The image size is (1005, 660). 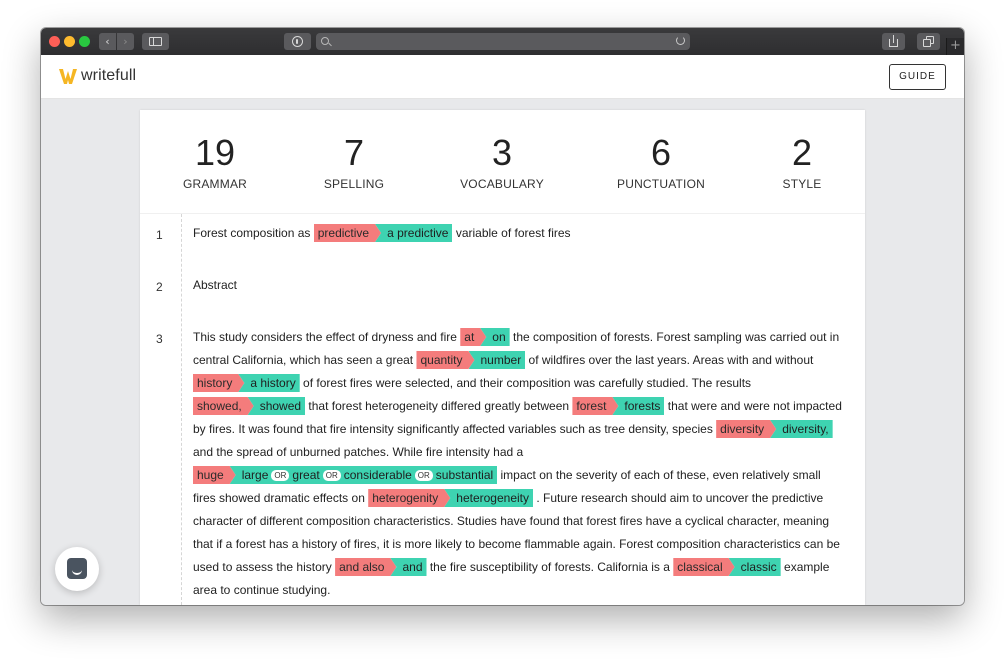 I want to click on error-highlight: diversity, so click(x=746, y=429).